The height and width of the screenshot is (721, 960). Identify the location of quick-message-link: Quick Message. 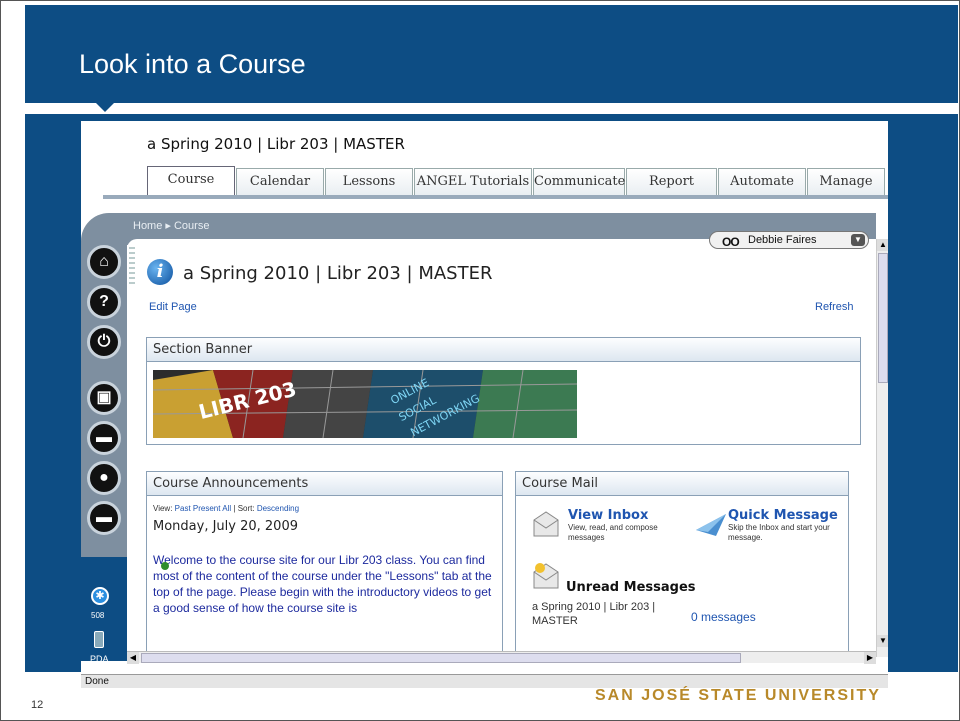
(783, 515).